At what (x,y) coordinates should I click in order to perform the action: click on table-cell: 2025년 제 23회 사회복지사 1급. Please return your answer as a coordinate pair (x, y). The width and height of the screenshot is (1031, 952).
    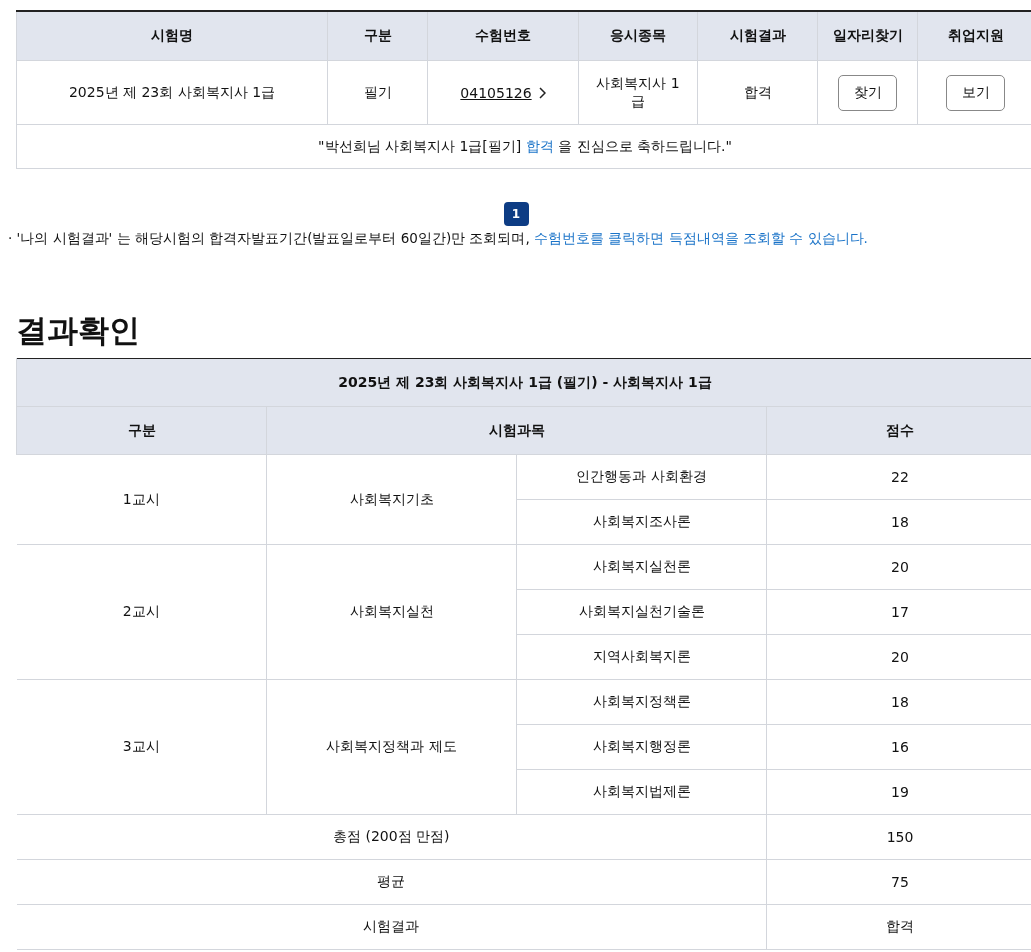
    Looking at the image, I should click on (172, 92).